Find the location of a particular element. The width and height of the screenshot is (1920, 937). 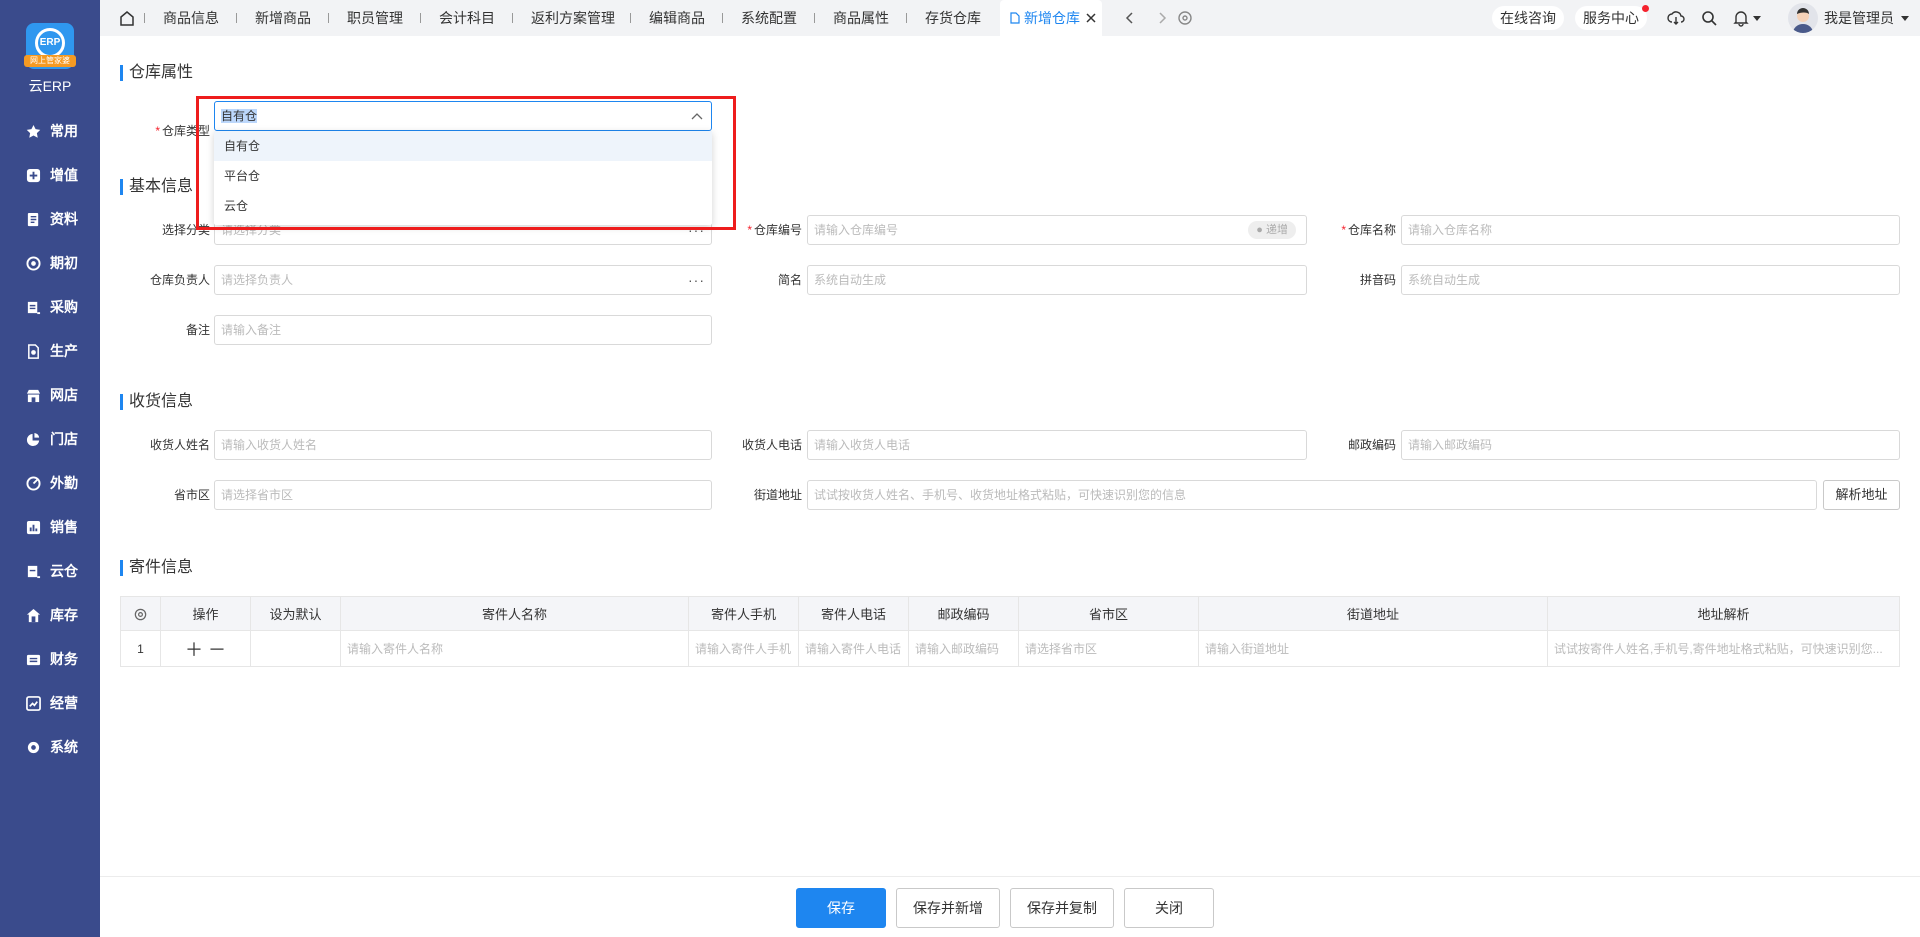

default-cell is located at coordinates (295, 648).